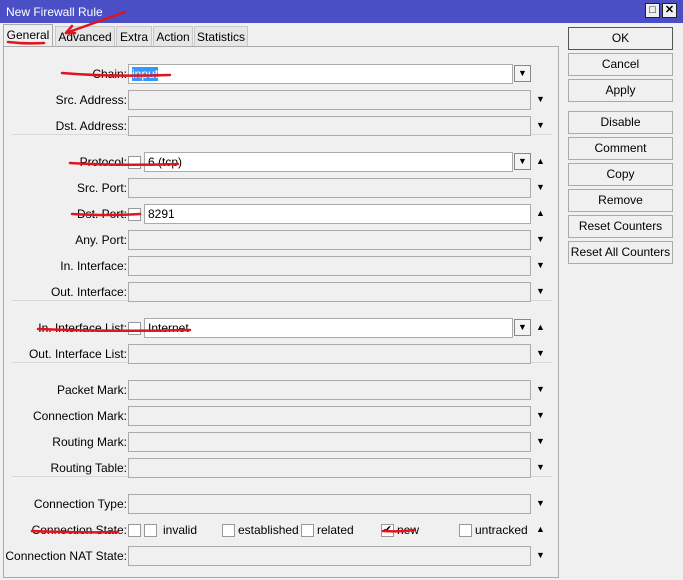 The height and width of the screenshot is (580, 683). What do you see at coordinates (329, 442) in the screenshot?
I see `routing-mark-input` at bounding box center [329, 442].